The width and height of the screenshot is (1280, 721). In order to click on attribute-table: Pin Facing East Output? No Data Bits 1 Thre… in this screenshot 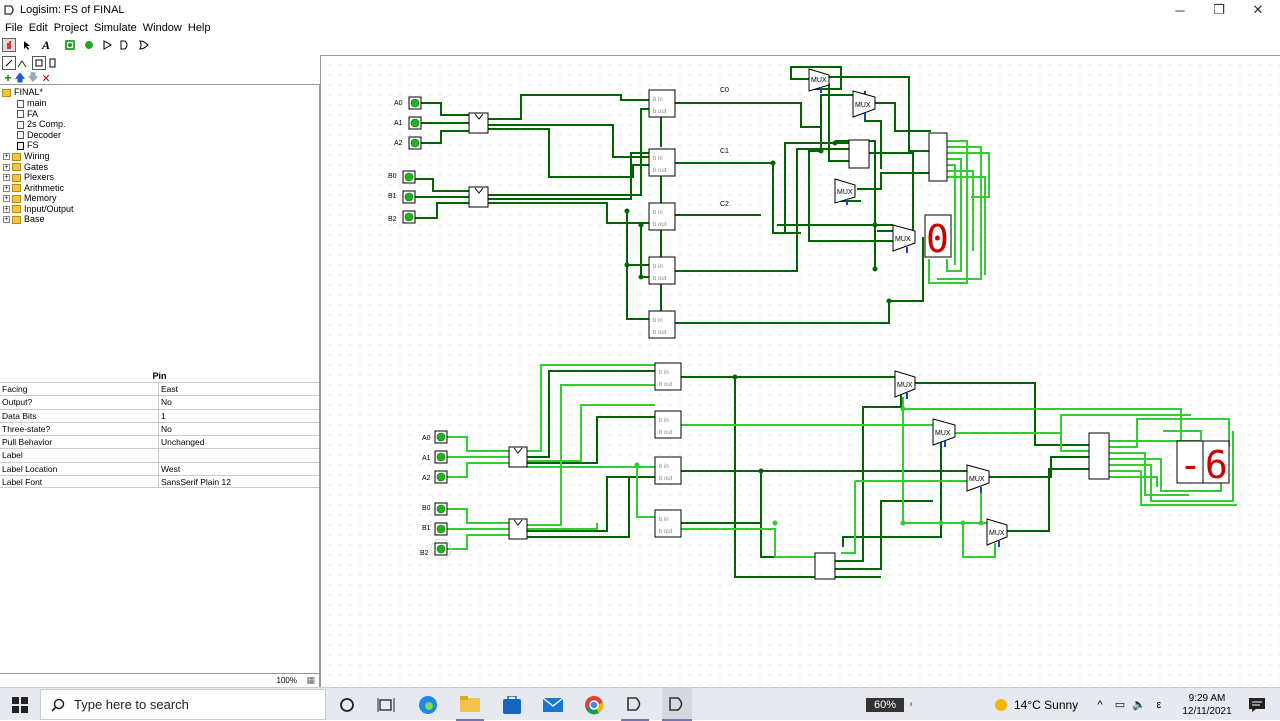, I will do `click(160, 521)`.